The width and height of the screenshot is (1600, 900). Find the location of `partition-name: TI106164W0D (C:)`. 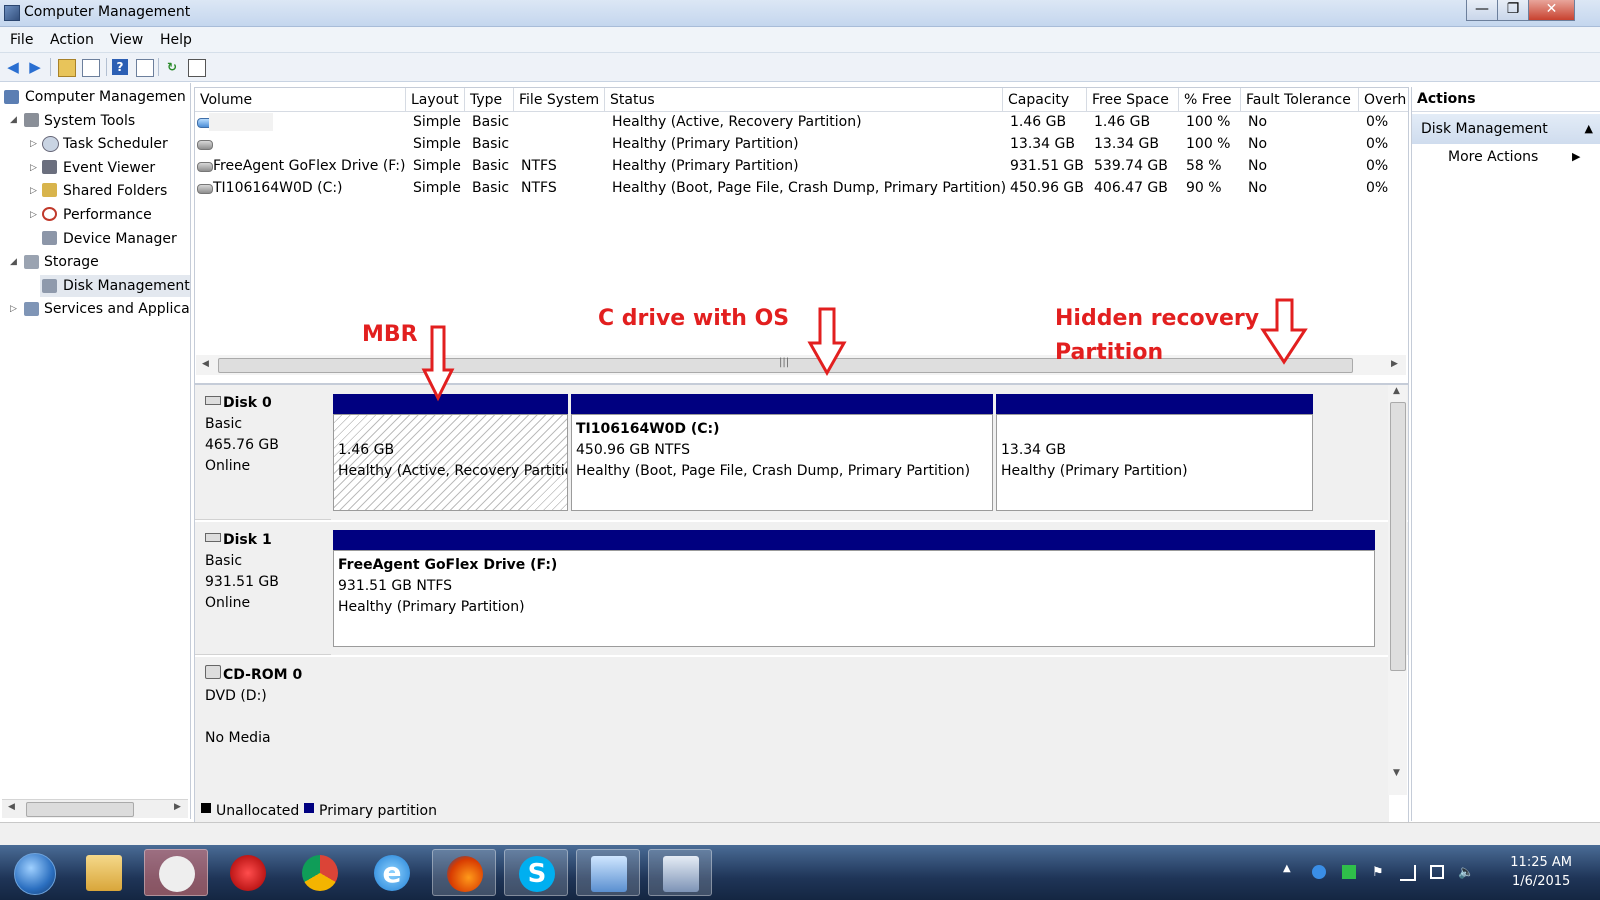

partition-name: TI106164W0D (C:) is located at coordinates (648, 429).